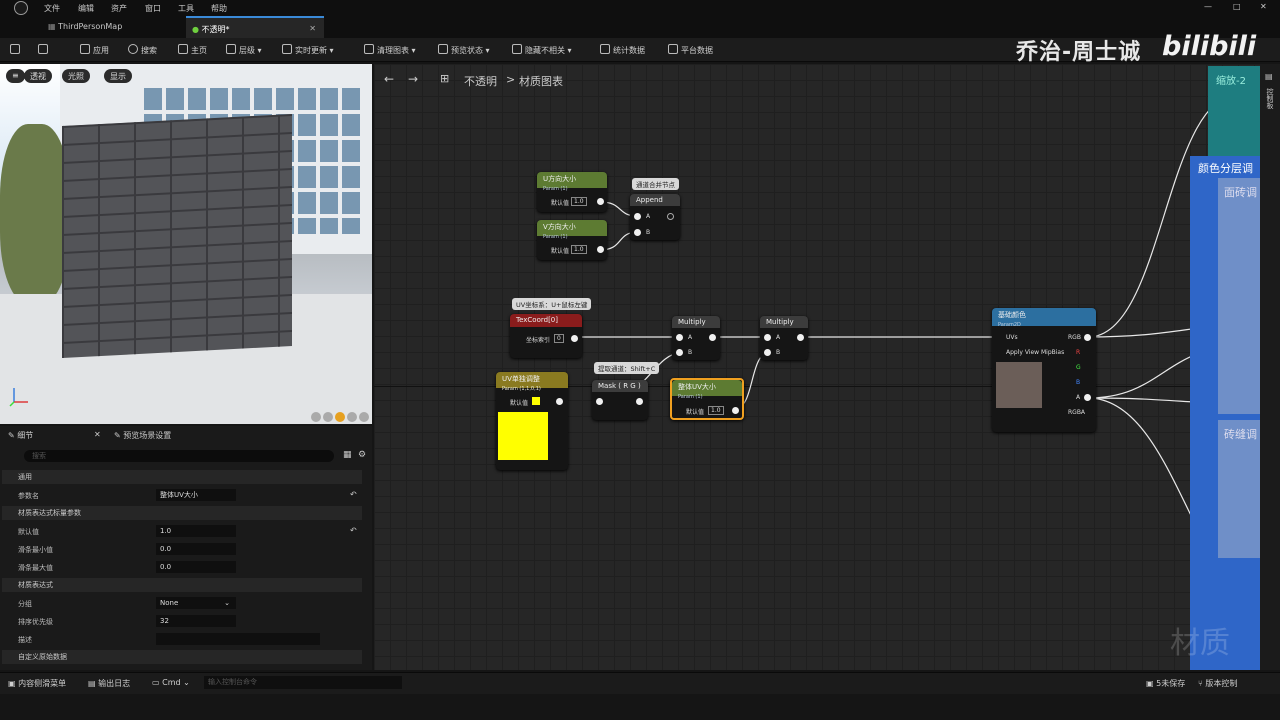 This screenshot has height=720, width=1280. What do you see at coordinates (620, 400) in the screenshot?
I see `node-mask: Mask ( R G )` at bounding box center [620, 400].